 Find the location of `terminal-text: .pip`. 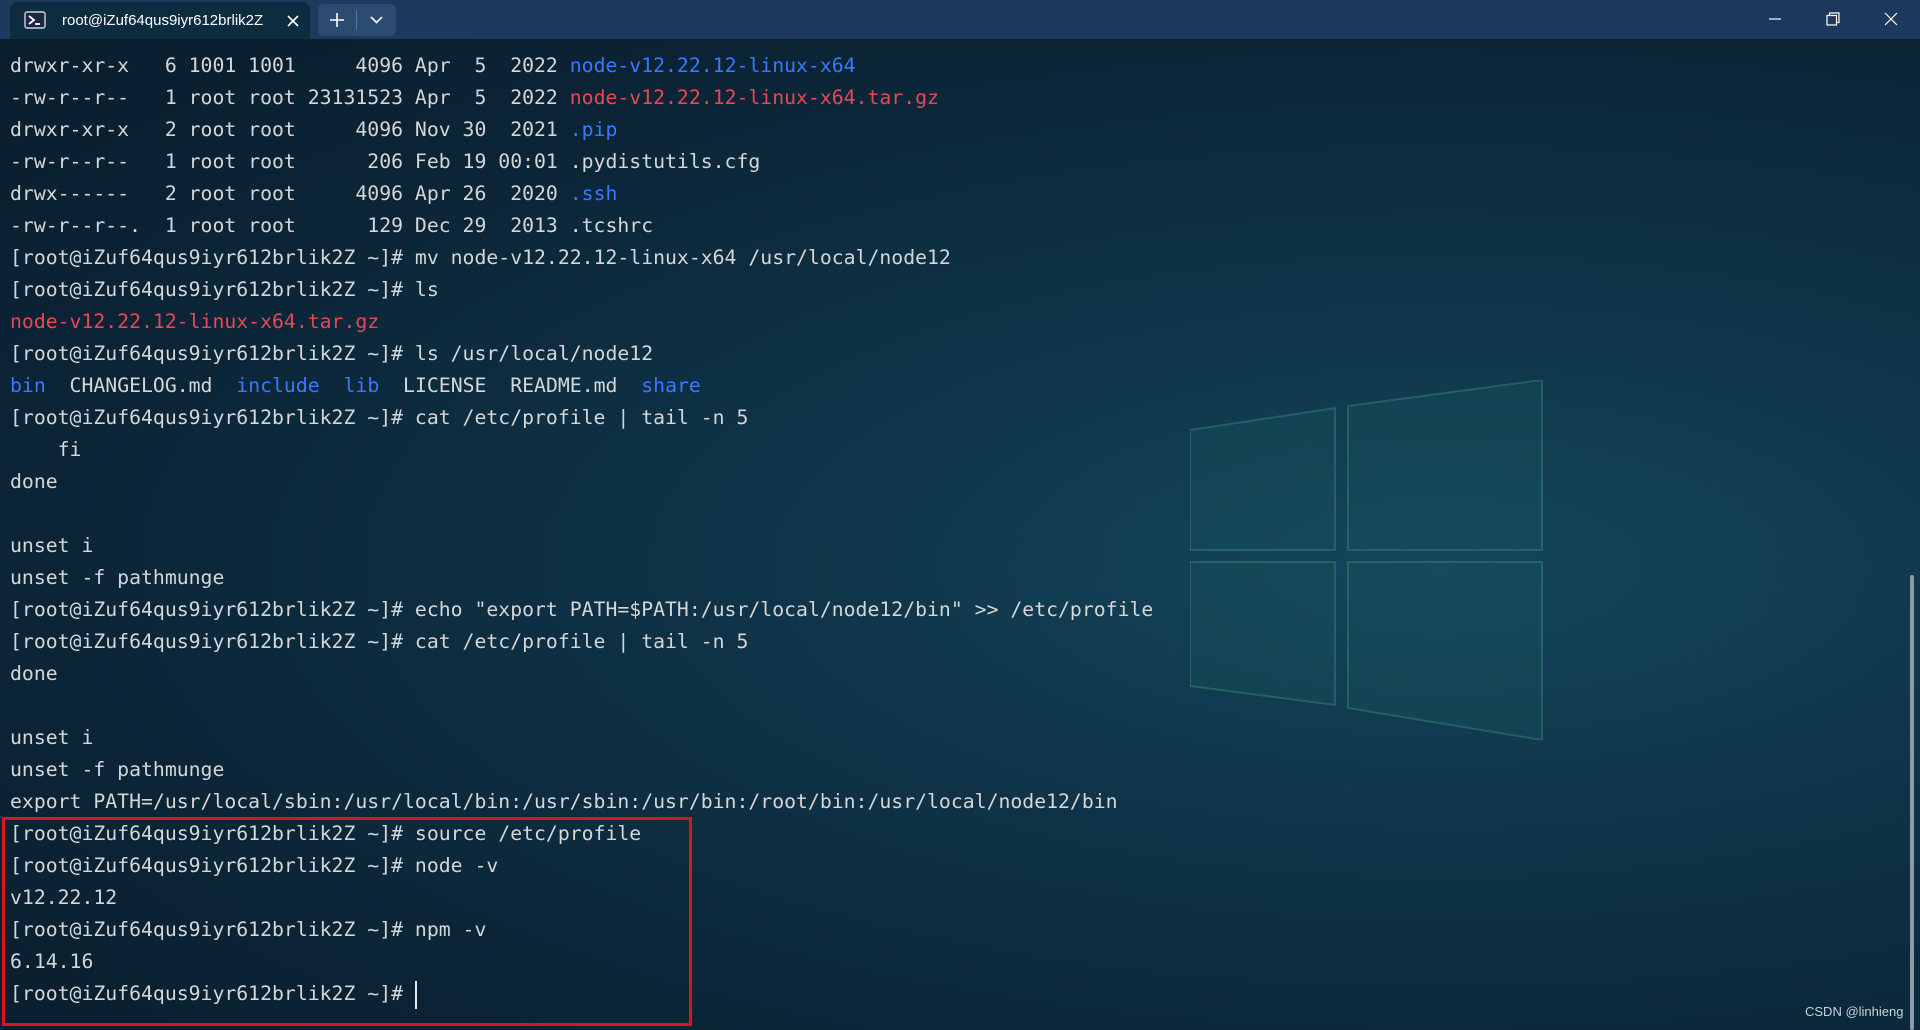

terminal-text: .pip is located at coordinates (593, 129).